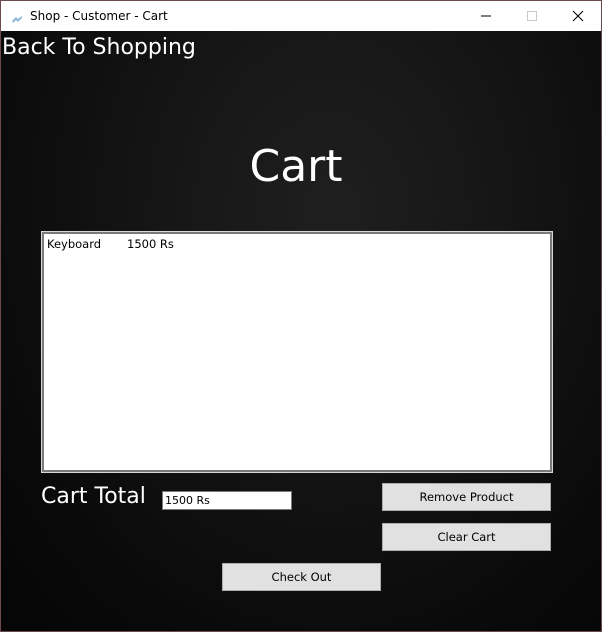  I want to click on maximize-icon, so click(532, 16).